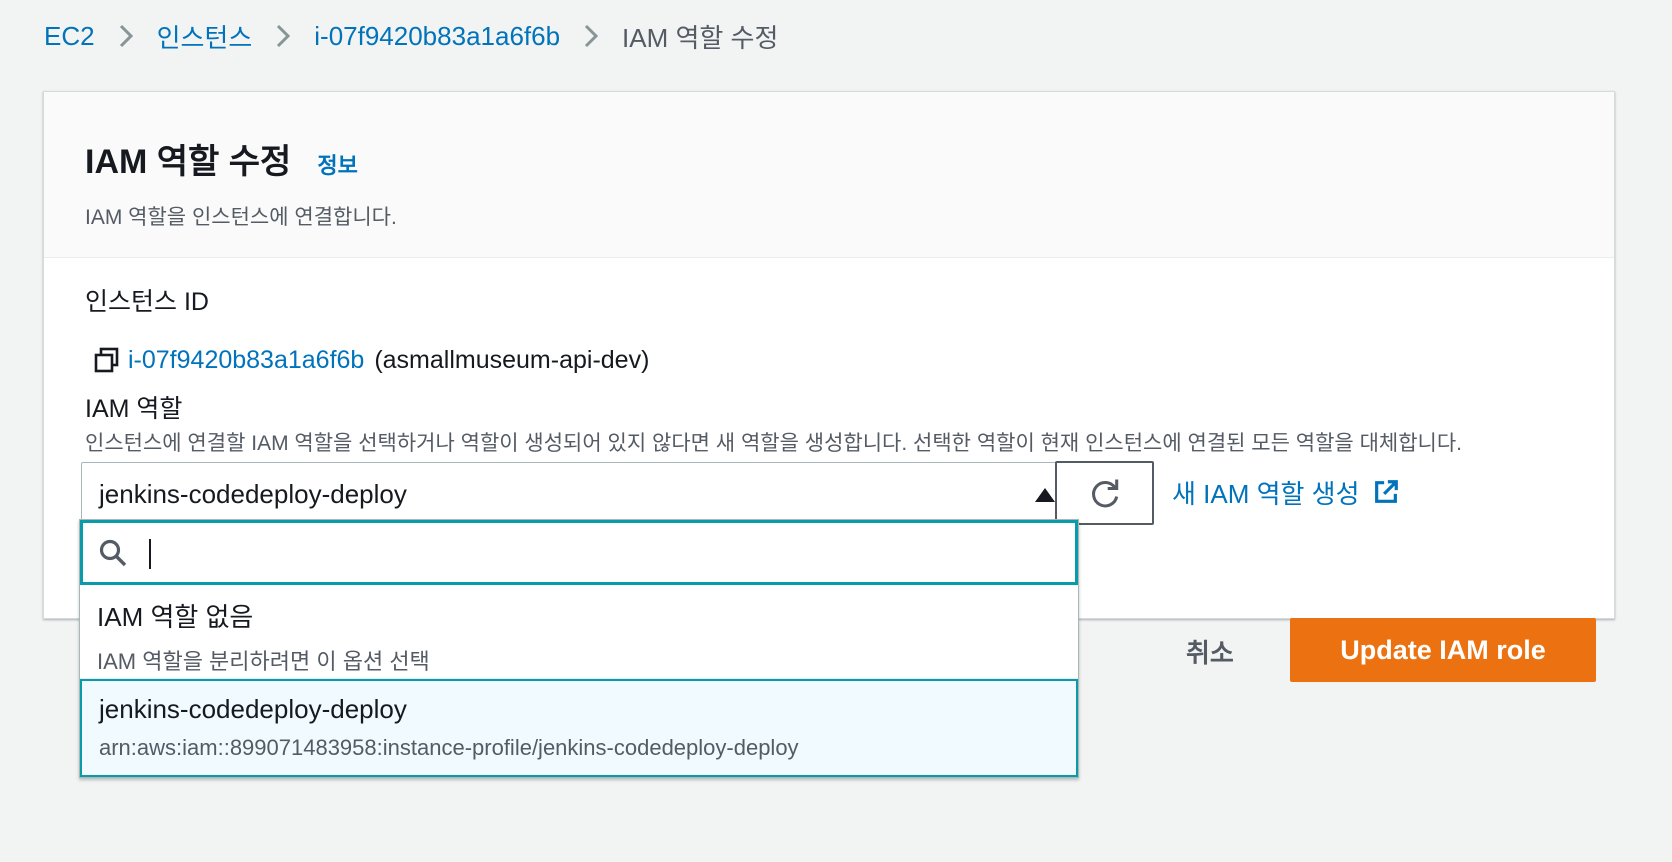 This screenshot has height=862, width=1672. Describe the element at coordinates (175, 617) in the screenshot. I see `option-label: IAM 역할 없음` at that location.